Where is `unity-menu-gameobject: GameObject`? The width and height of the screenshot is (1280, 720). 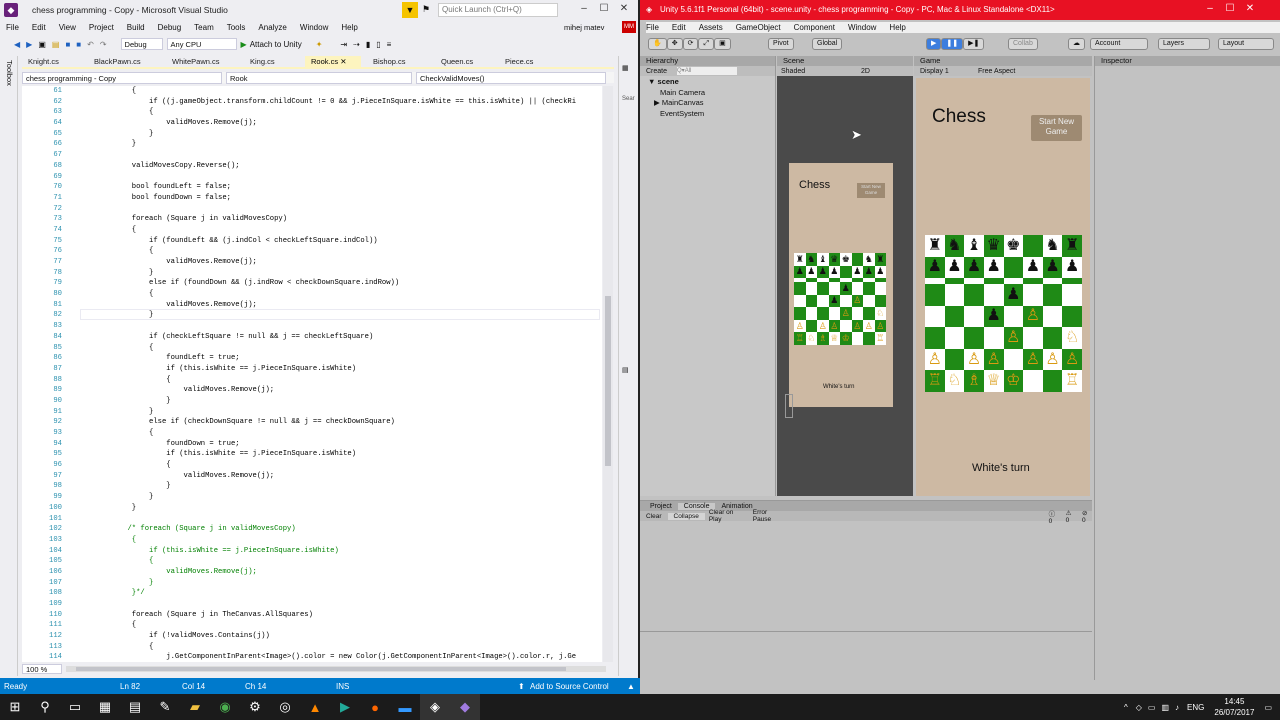
unity-menu-gameobject: GameObject is located at coordinates (758, 27).